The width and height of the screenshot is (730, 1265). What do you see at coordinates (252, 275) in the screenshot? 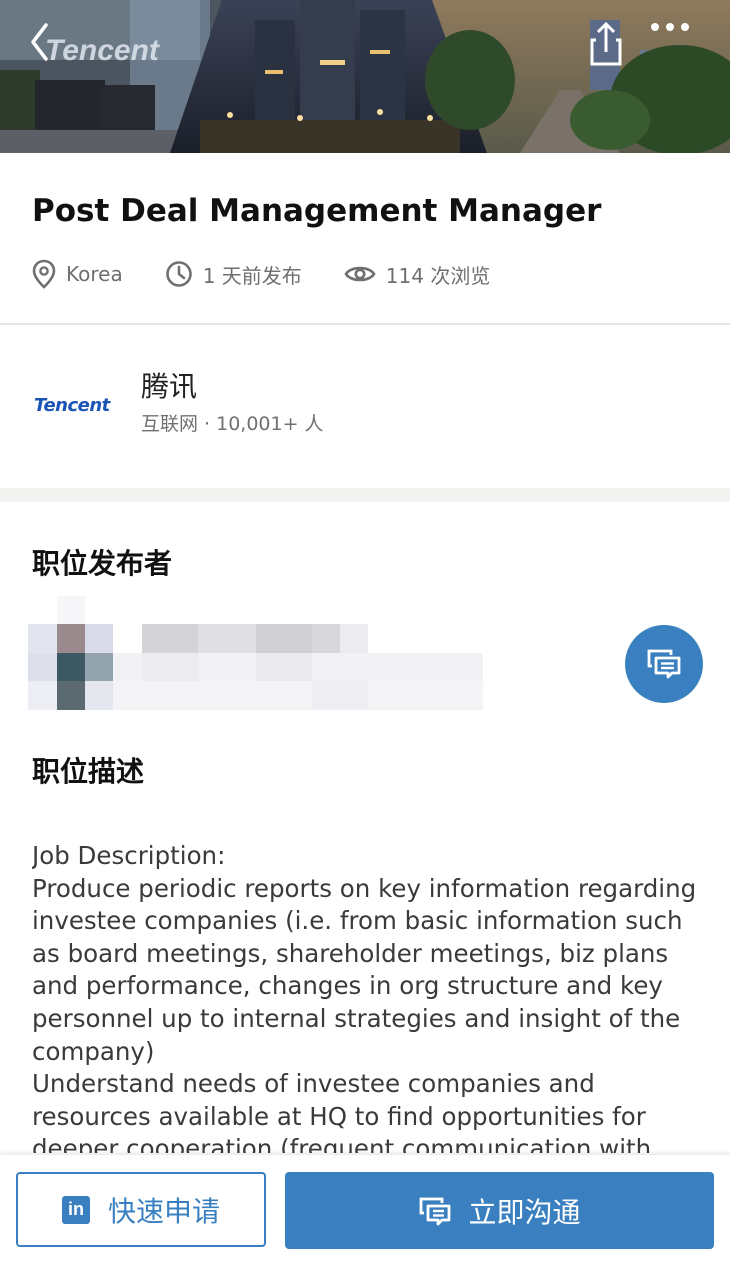
I see `posted-text: 1 天前发布` at bounding box center [252, 275].